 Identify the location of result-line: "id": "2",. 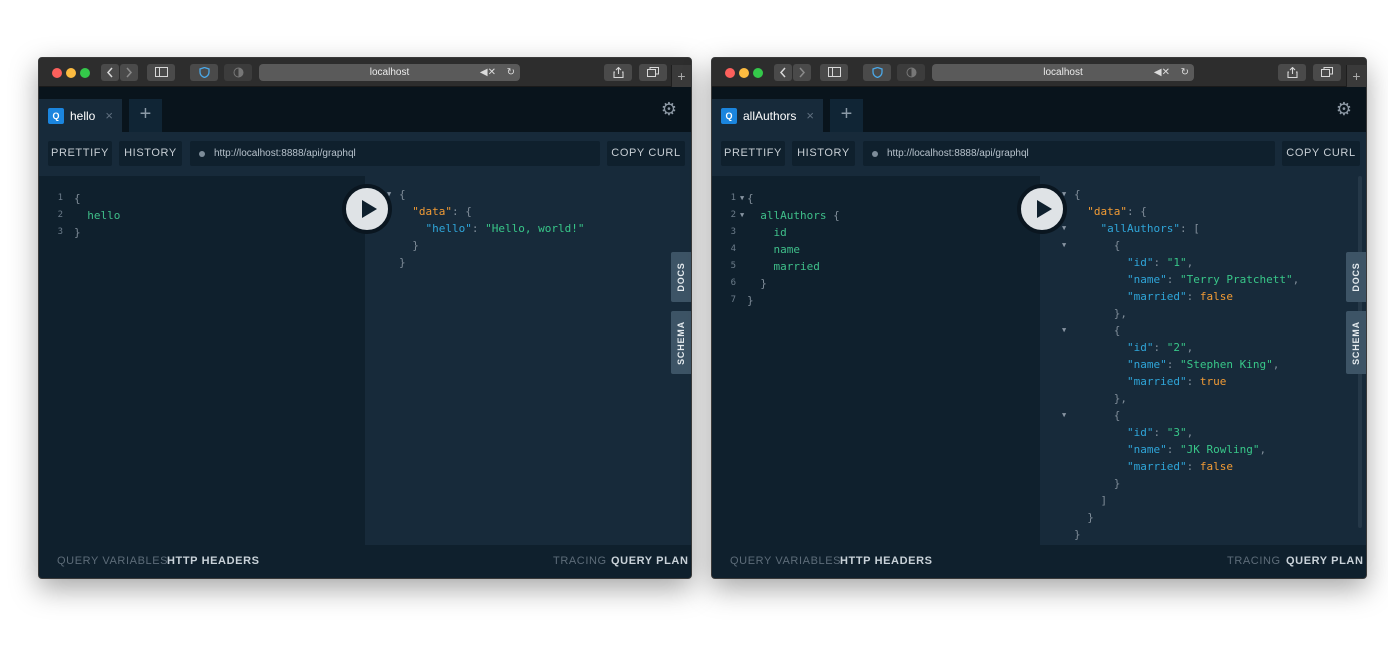
(1186, 347).